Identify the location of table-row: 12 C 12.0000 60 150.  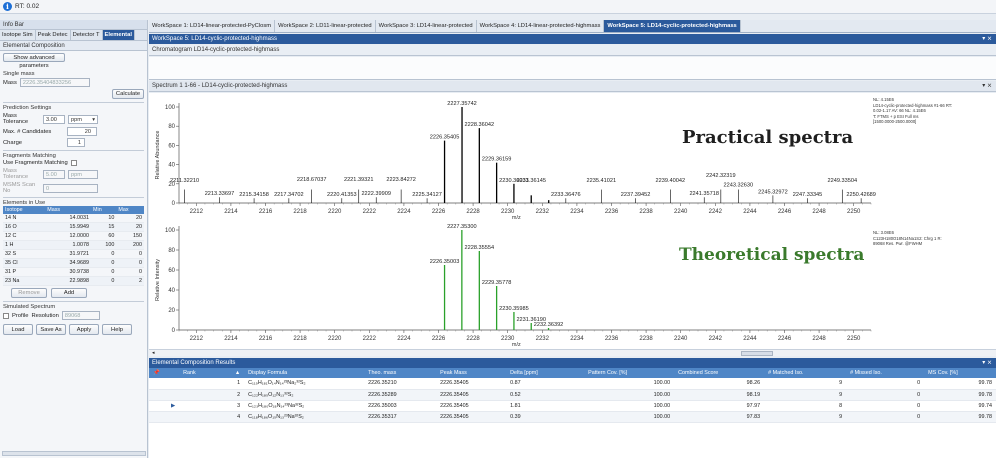
(73, 236).